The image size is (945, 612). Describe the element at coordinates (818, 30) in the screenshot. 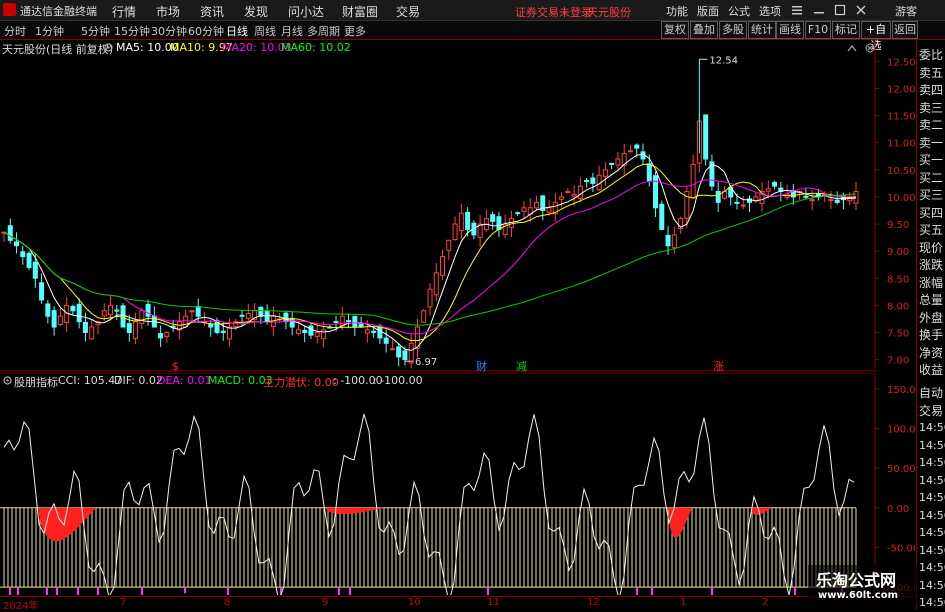

I see `f10-button: F10` at that location.